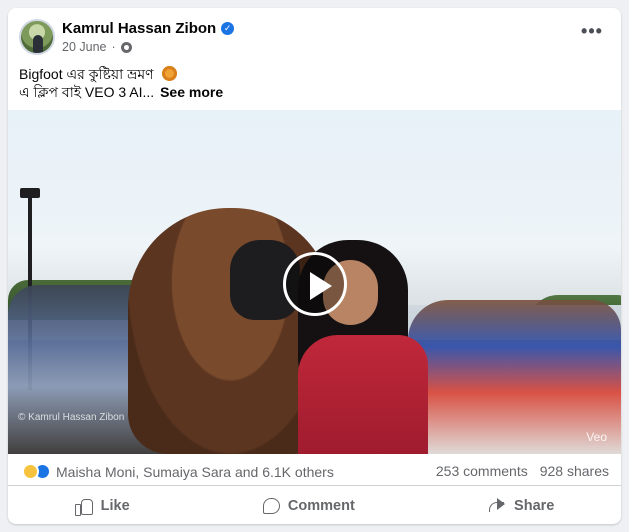  I want to click on post-text-line1: Bigfoot এর কুষ্টিয়া ভ্রমণ, so click(314, 74).